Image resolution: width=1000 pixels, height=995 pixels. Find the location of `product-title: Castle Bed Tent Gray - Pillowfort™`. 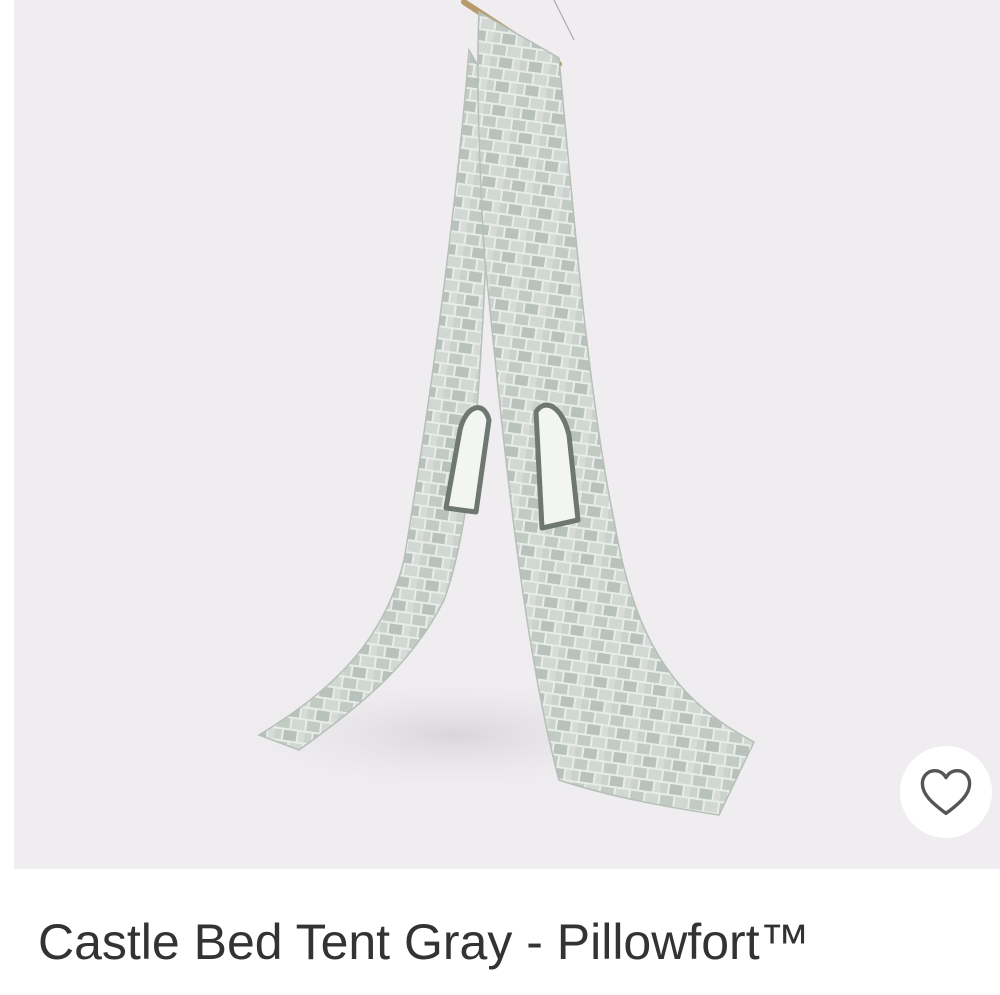

product-title: Castle Bed Tent Gray - Pillowfort™ is located at coordinates (424, 942).